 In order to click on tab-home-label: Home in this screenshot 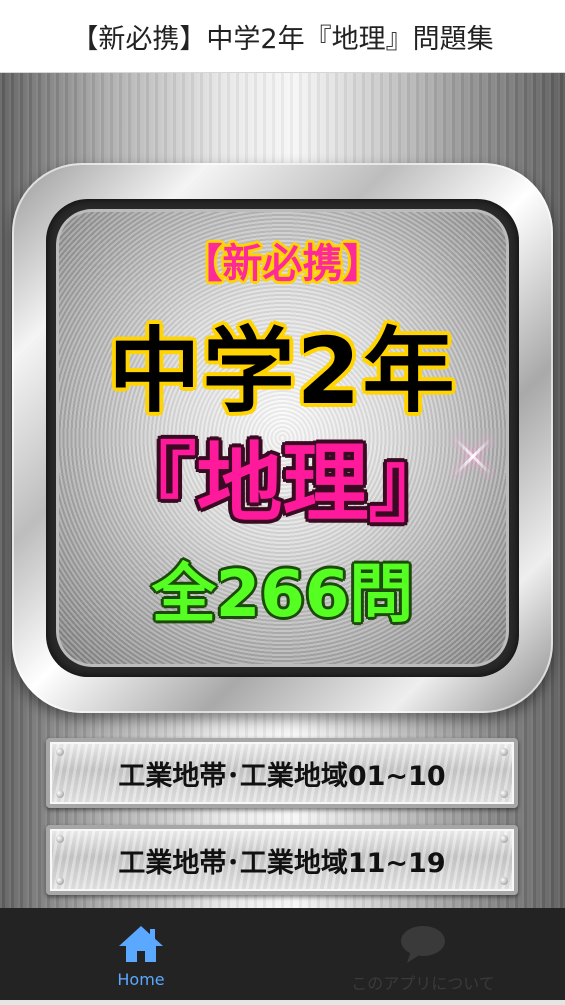, I will do `click(141, 979)`.